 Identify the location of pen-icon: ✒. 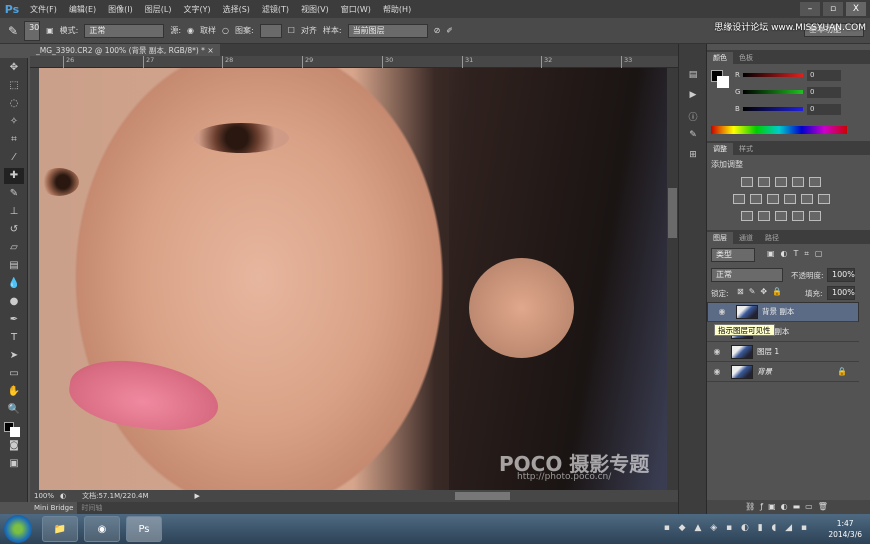
(14, 320).